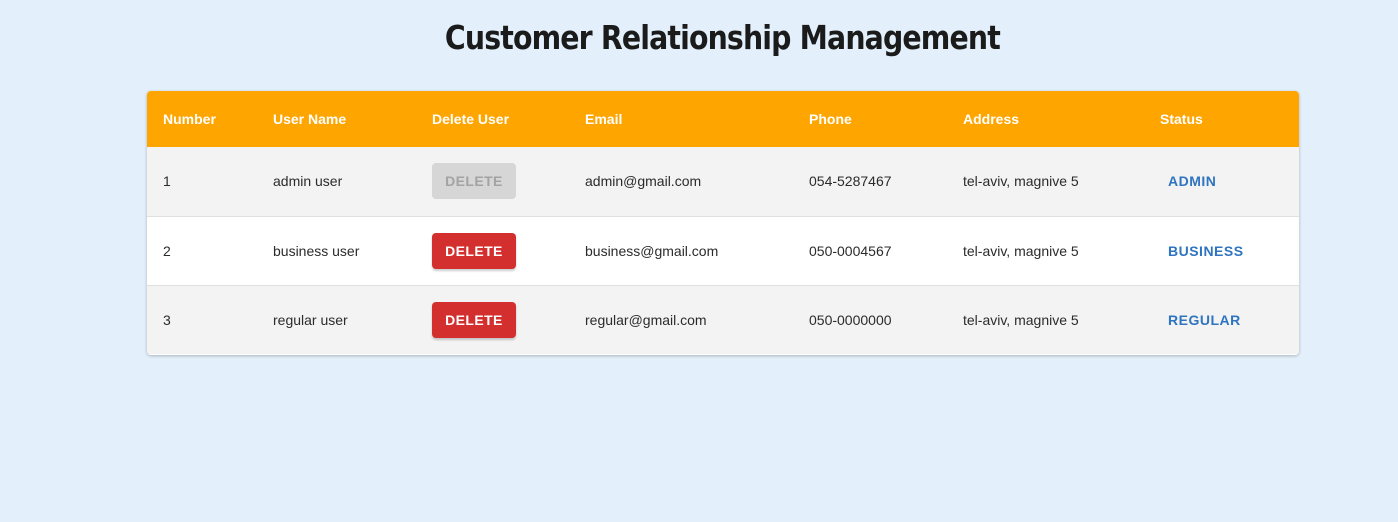 This screenshot has height=522, width=1398. What do you see at coordinates (310, 119) in the screenshot?
I see `column-header-user-name: User Name` at bounding box center [310, 119].